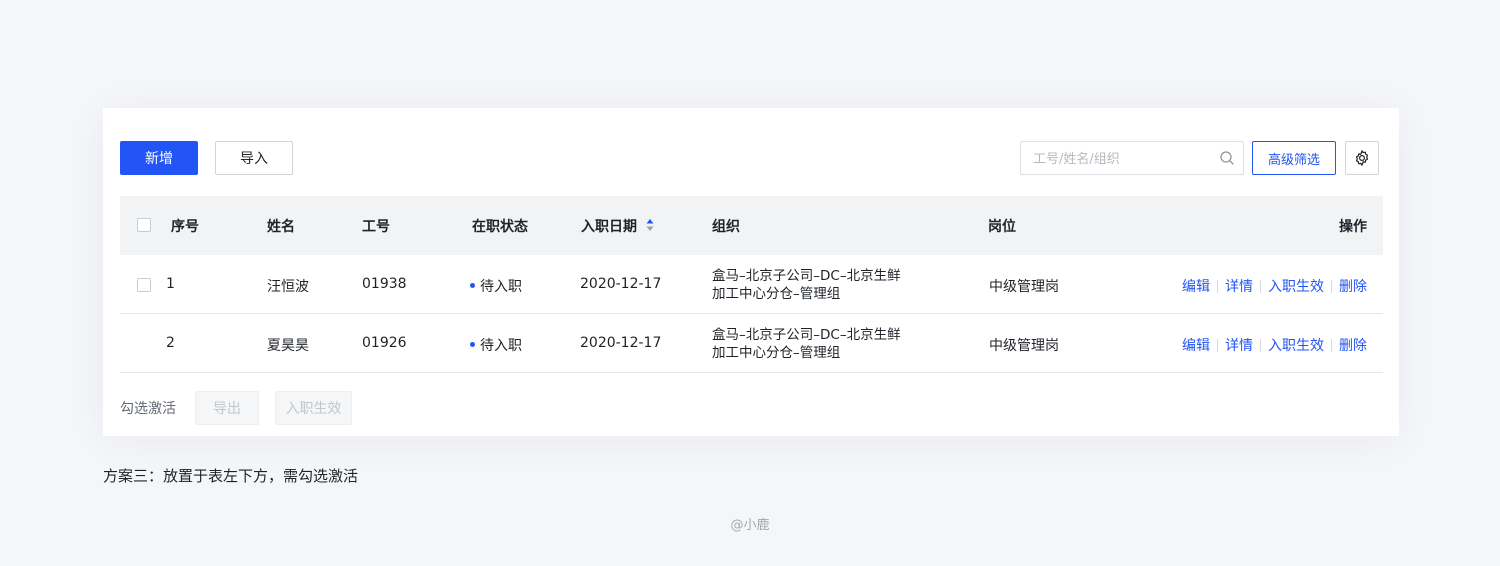 The height and width of the screenshot is (566, 1500). I want to click on bulk-action-hint: 勾选激活, so click(148, 409).